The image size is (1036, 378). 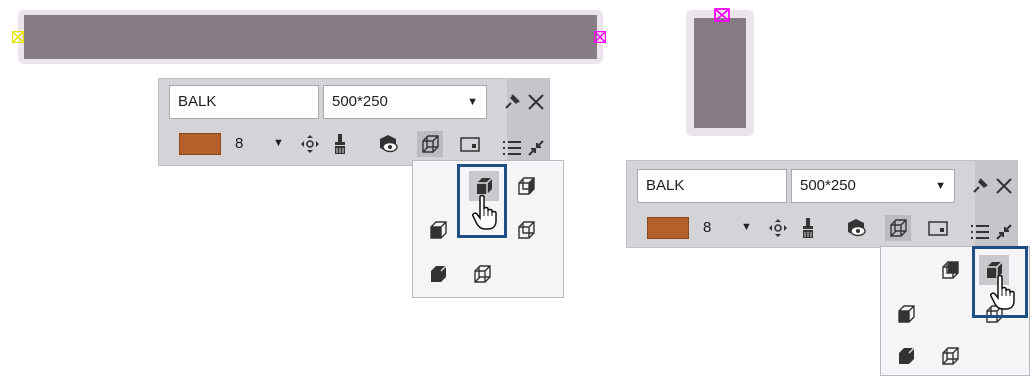 What do you see at coordinates (388, 144) in the screenshot?
I see `visibility-icon` at bounding box center [388, 144].